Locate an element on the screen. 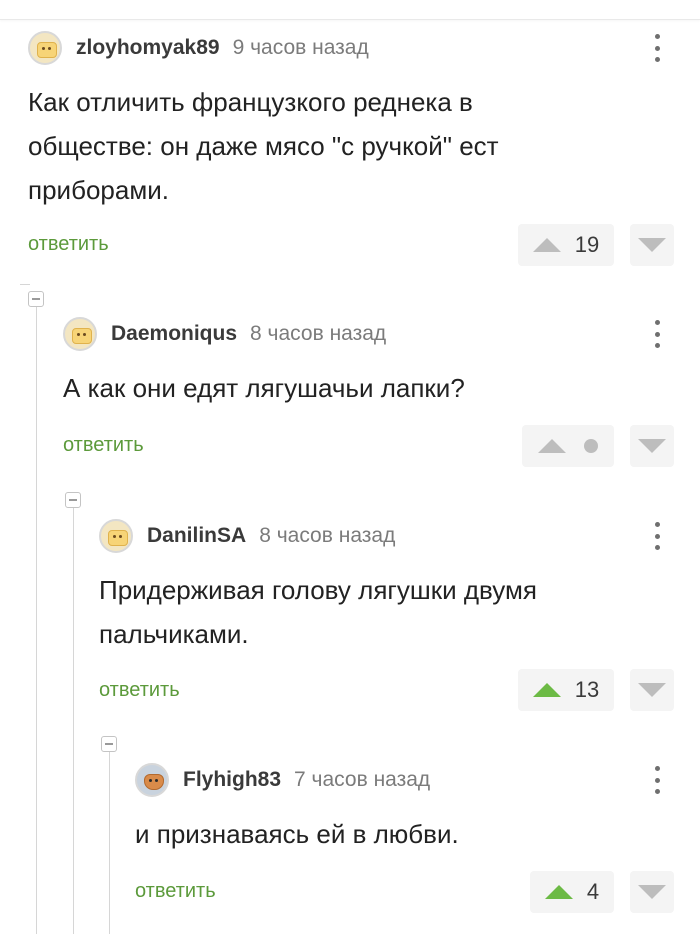 The image size is (700, 934). comment-author: zloyhomyak89 is located at coordinates (148, 48).